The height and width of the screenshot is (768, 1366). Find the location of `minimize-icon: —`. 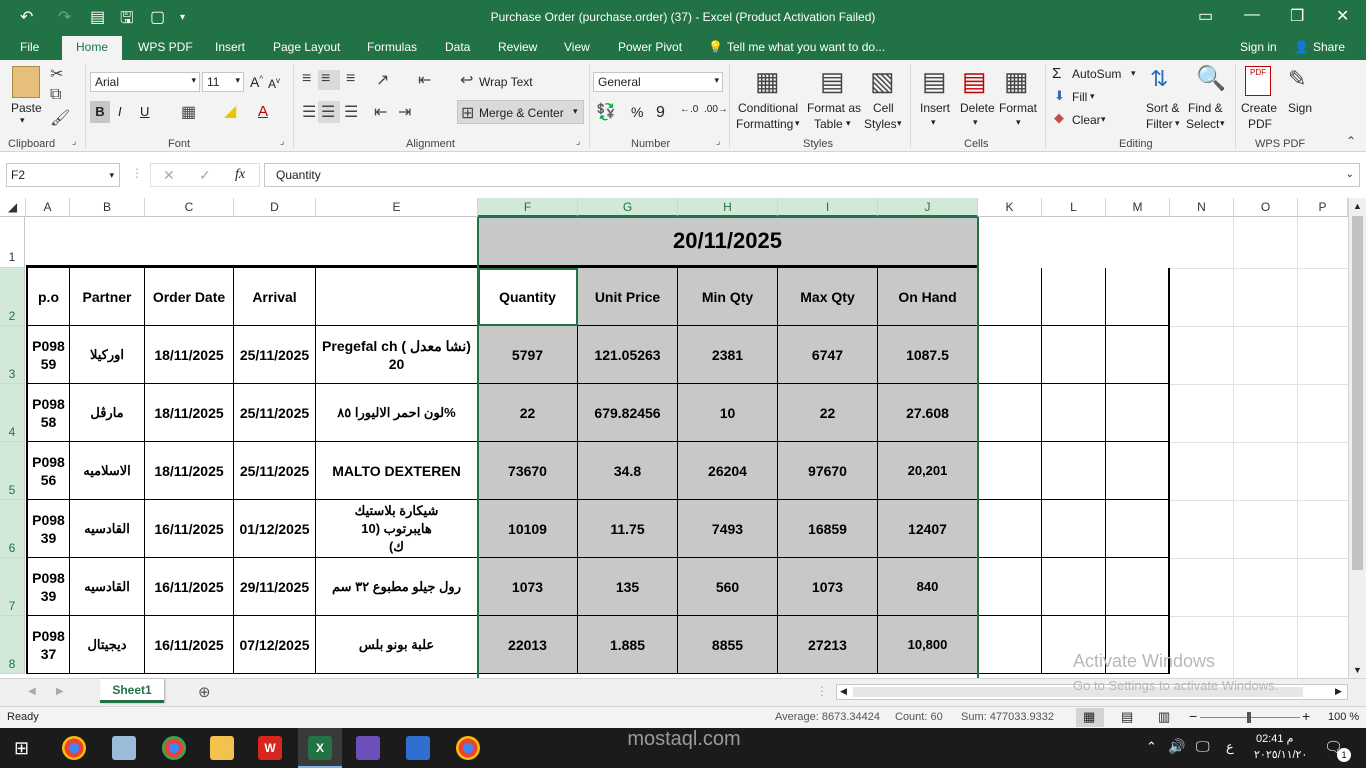

minimize-icon: — is located at coordinates (1252, 15).